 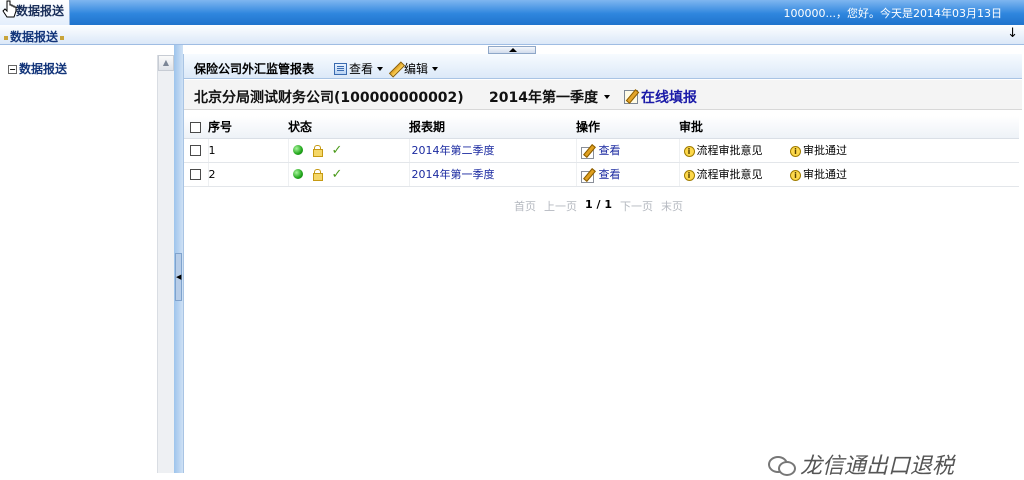 What do you see at coordinates (165, 264) in the screenshot?
I see `sidebar-scrollbar: ▲` at bounding box center [165, 264].